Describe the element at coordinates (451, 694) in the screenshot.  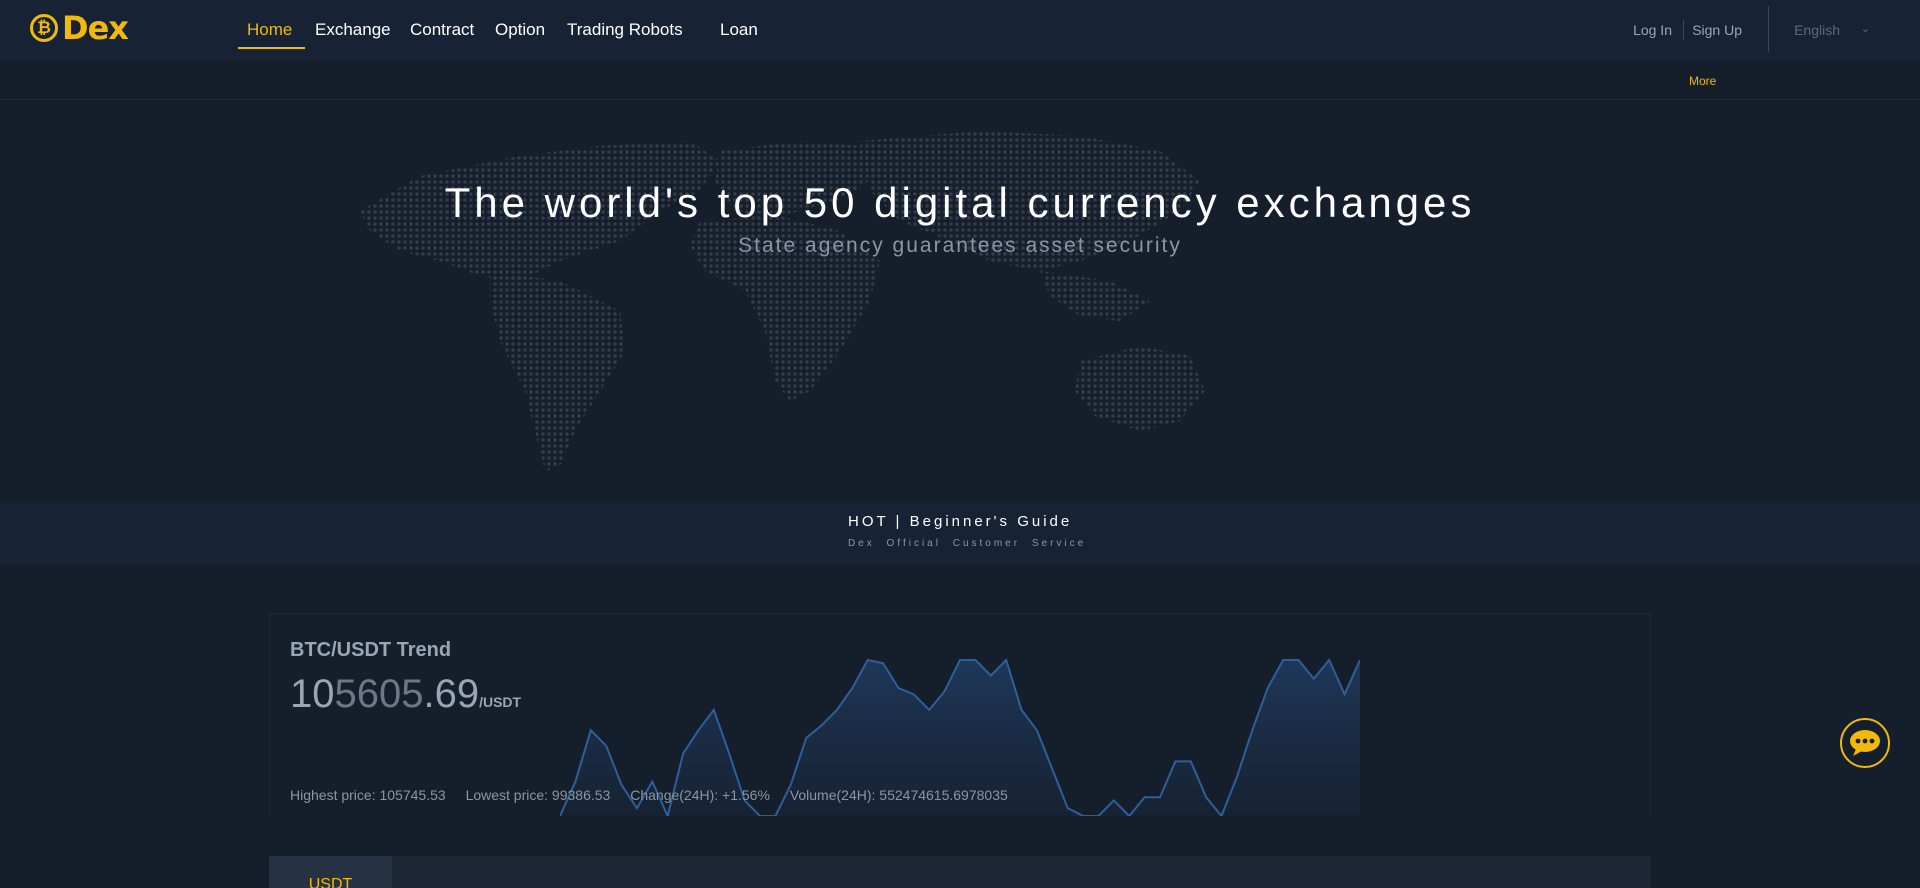
I see `price-part-b: .69` at that location.